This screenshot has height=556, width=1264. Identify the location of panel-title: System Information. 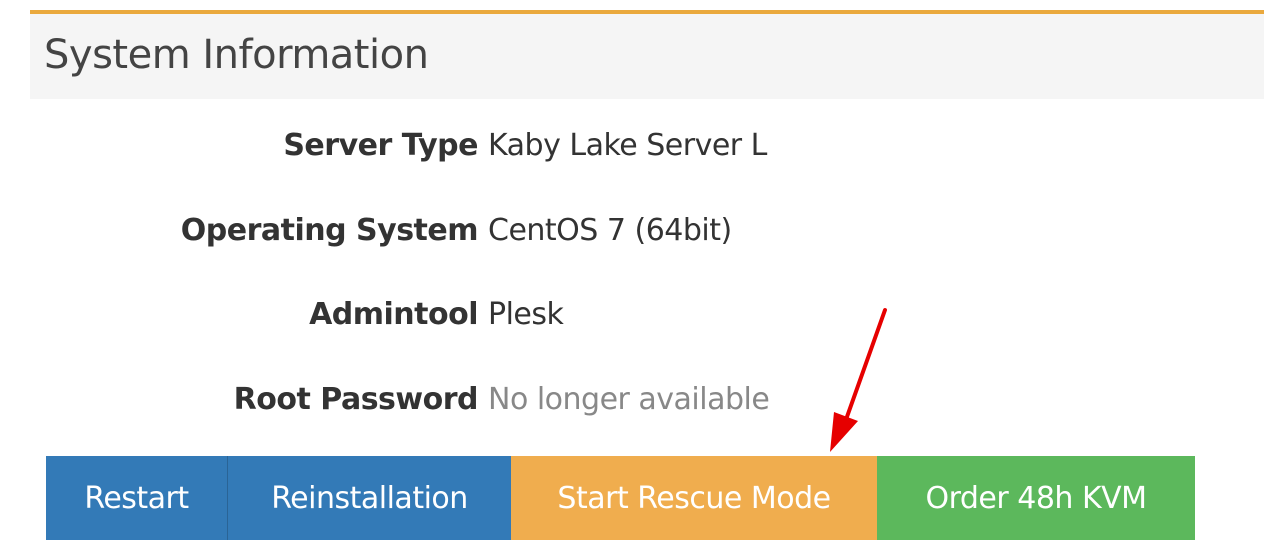
(236, 55).